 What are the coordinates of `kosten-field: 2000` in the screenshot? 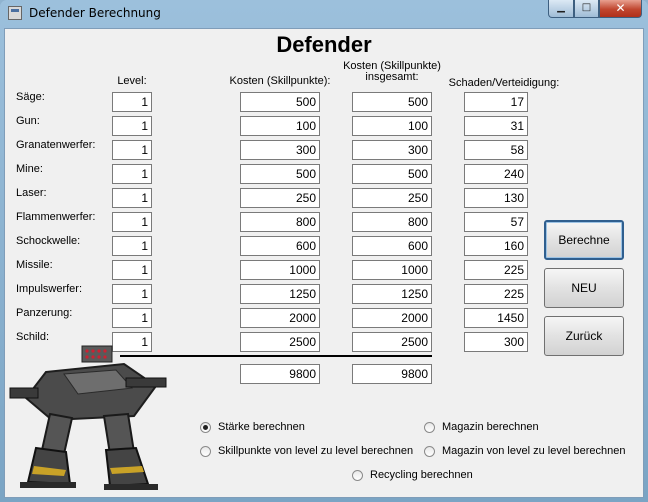 It's located at (280, 318).